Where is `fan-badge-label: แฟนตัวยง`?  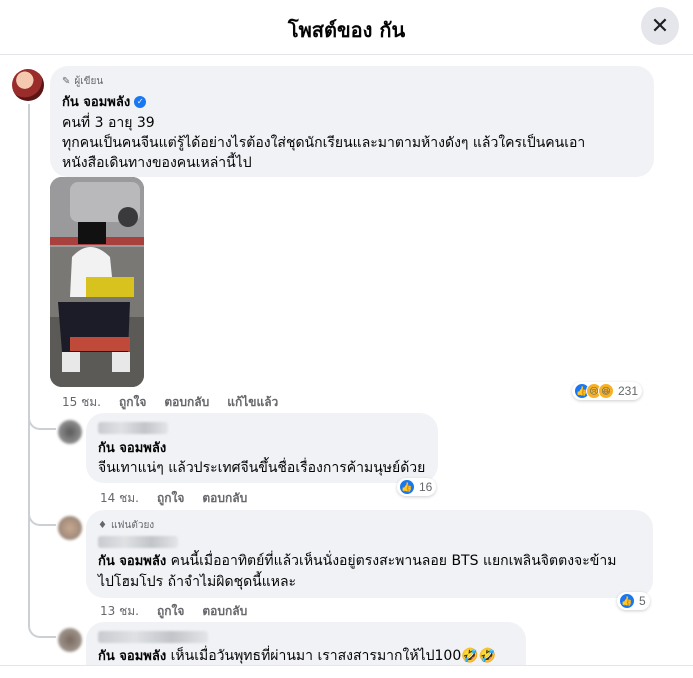
fan-badge-label: แฟนตัวยง is located at coordinates (132, 525).